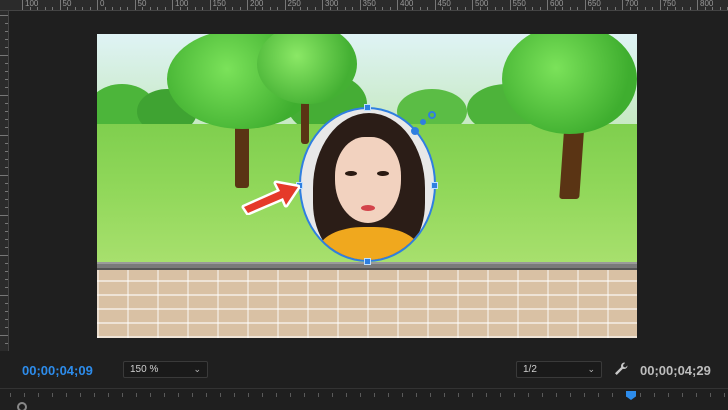  I want to click on monitor-controls-bar: 00;00;04;09 150 % ⌄ 1/2 ⌄ 00;00;04;29, so click(364, 370).